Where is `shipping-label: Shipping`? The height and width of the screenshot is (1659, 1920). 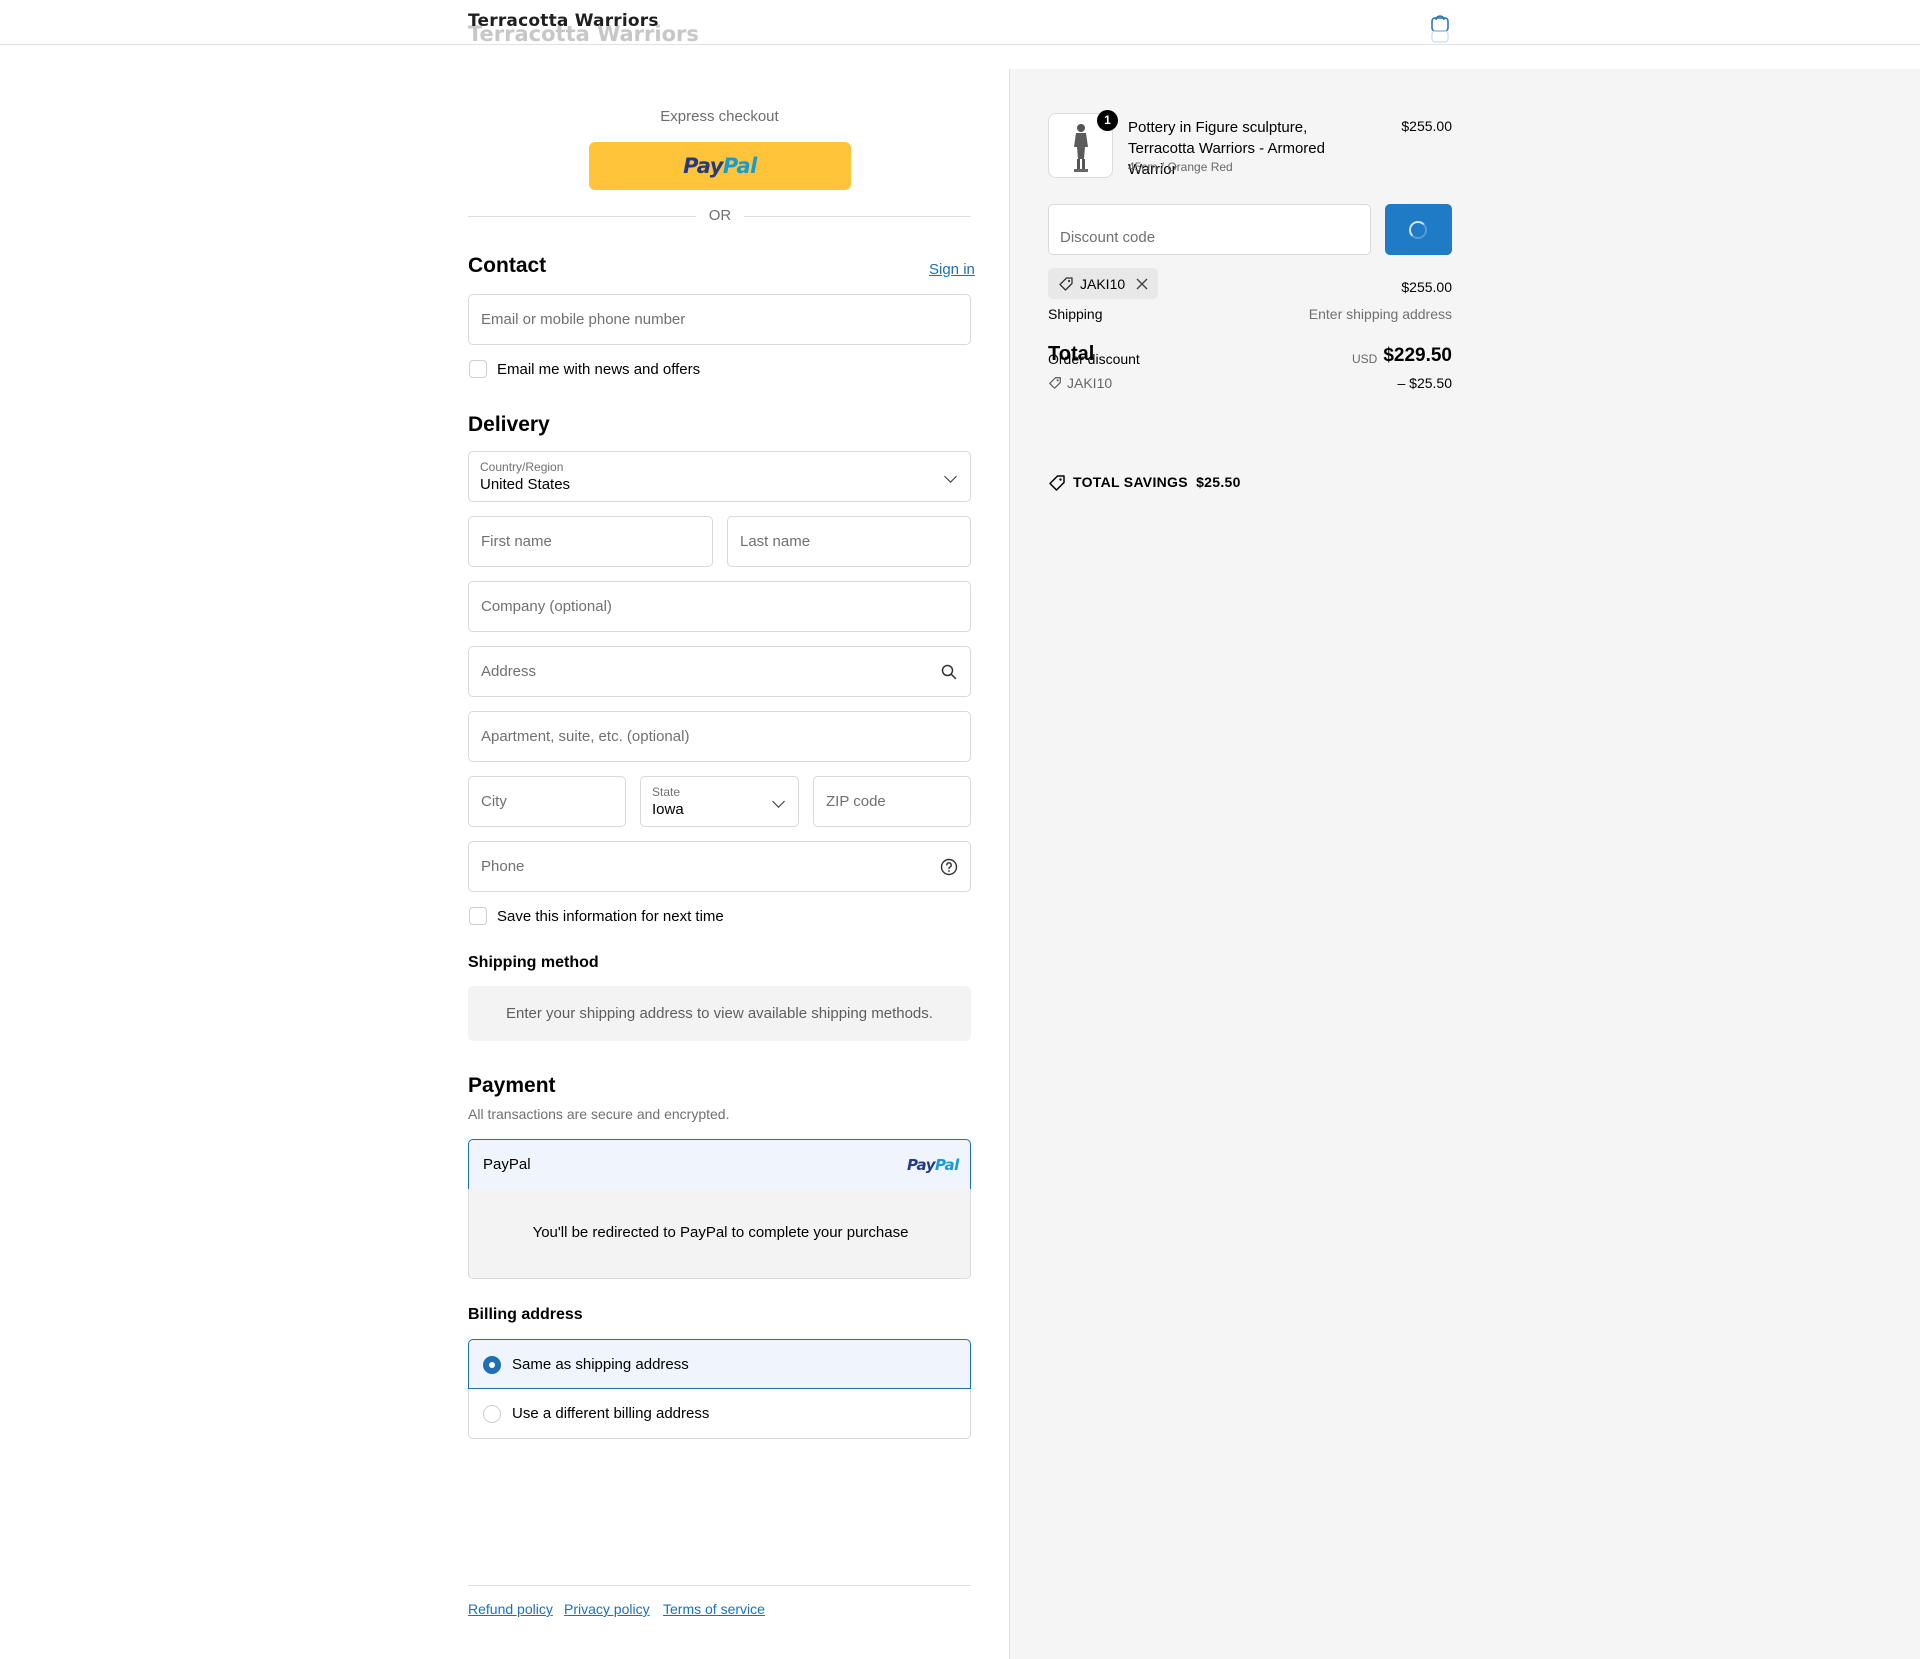 shipping-label: Shipping is located at coordinates (1075, 314).